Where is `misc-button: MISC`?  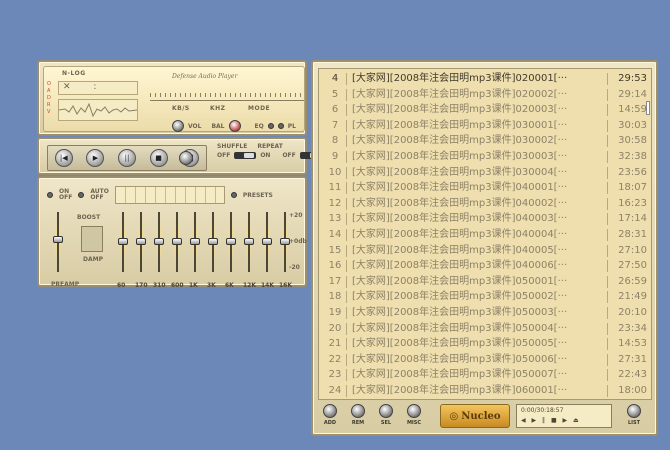
misc-button: MISC is located at coordinates (414, 415).